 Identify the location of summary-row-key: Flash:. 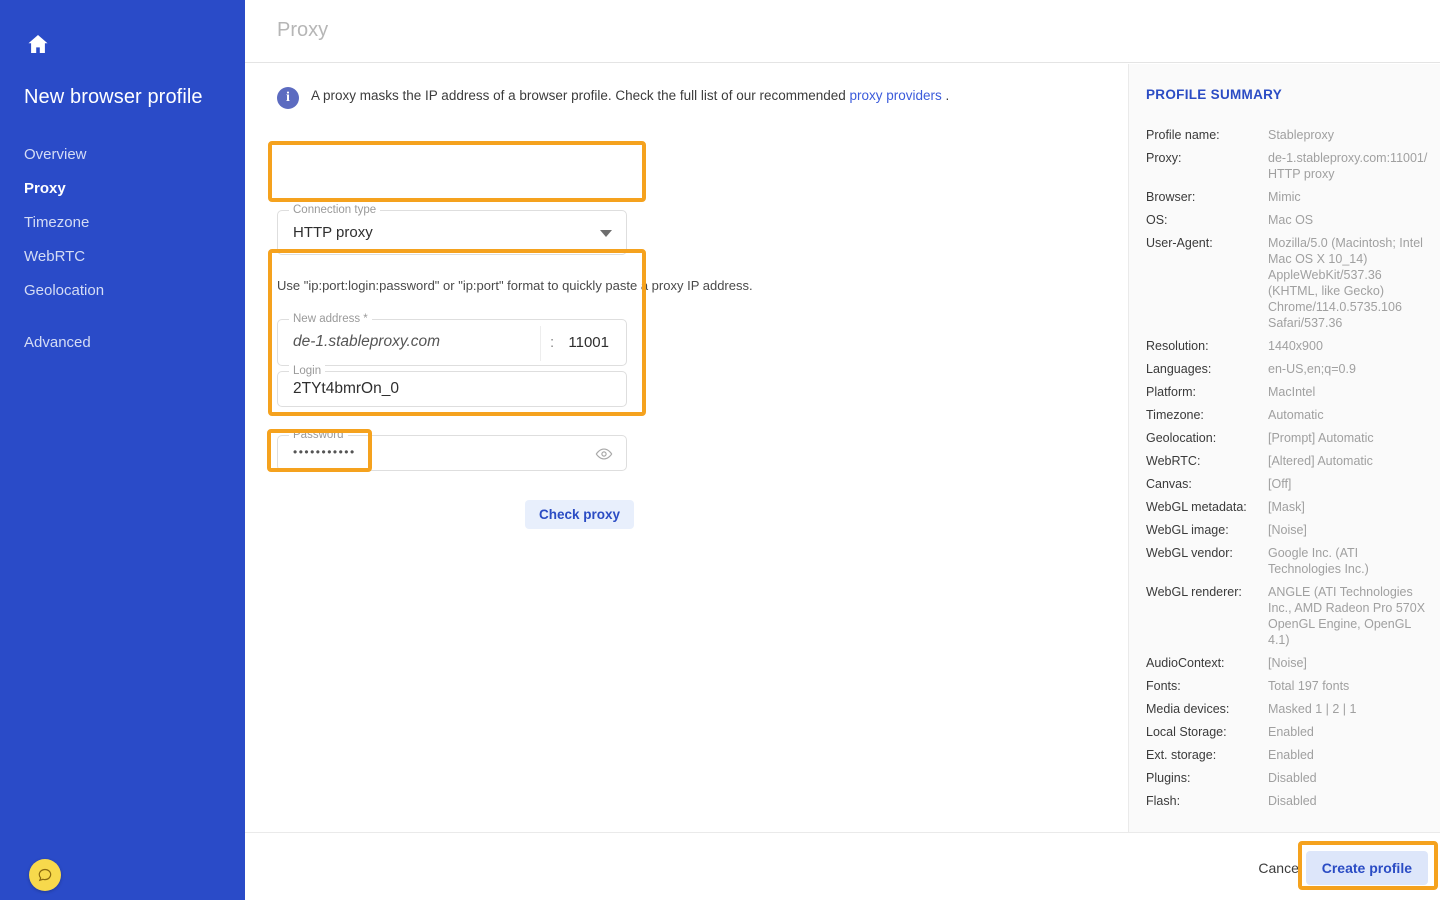
(1163, 801).